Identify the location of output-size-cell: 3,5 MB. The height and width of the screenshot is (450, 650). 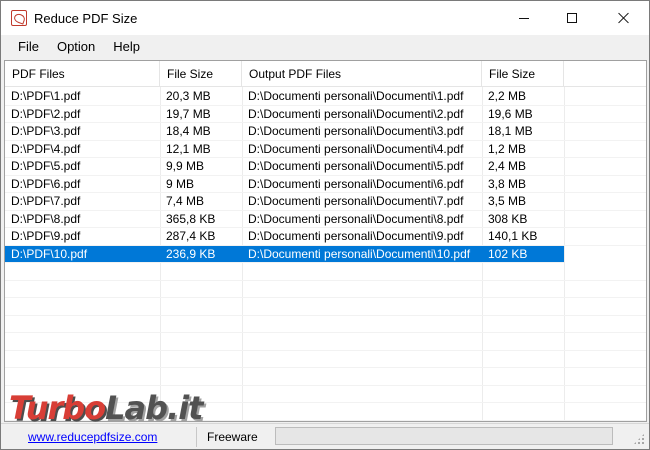
(507, 201).